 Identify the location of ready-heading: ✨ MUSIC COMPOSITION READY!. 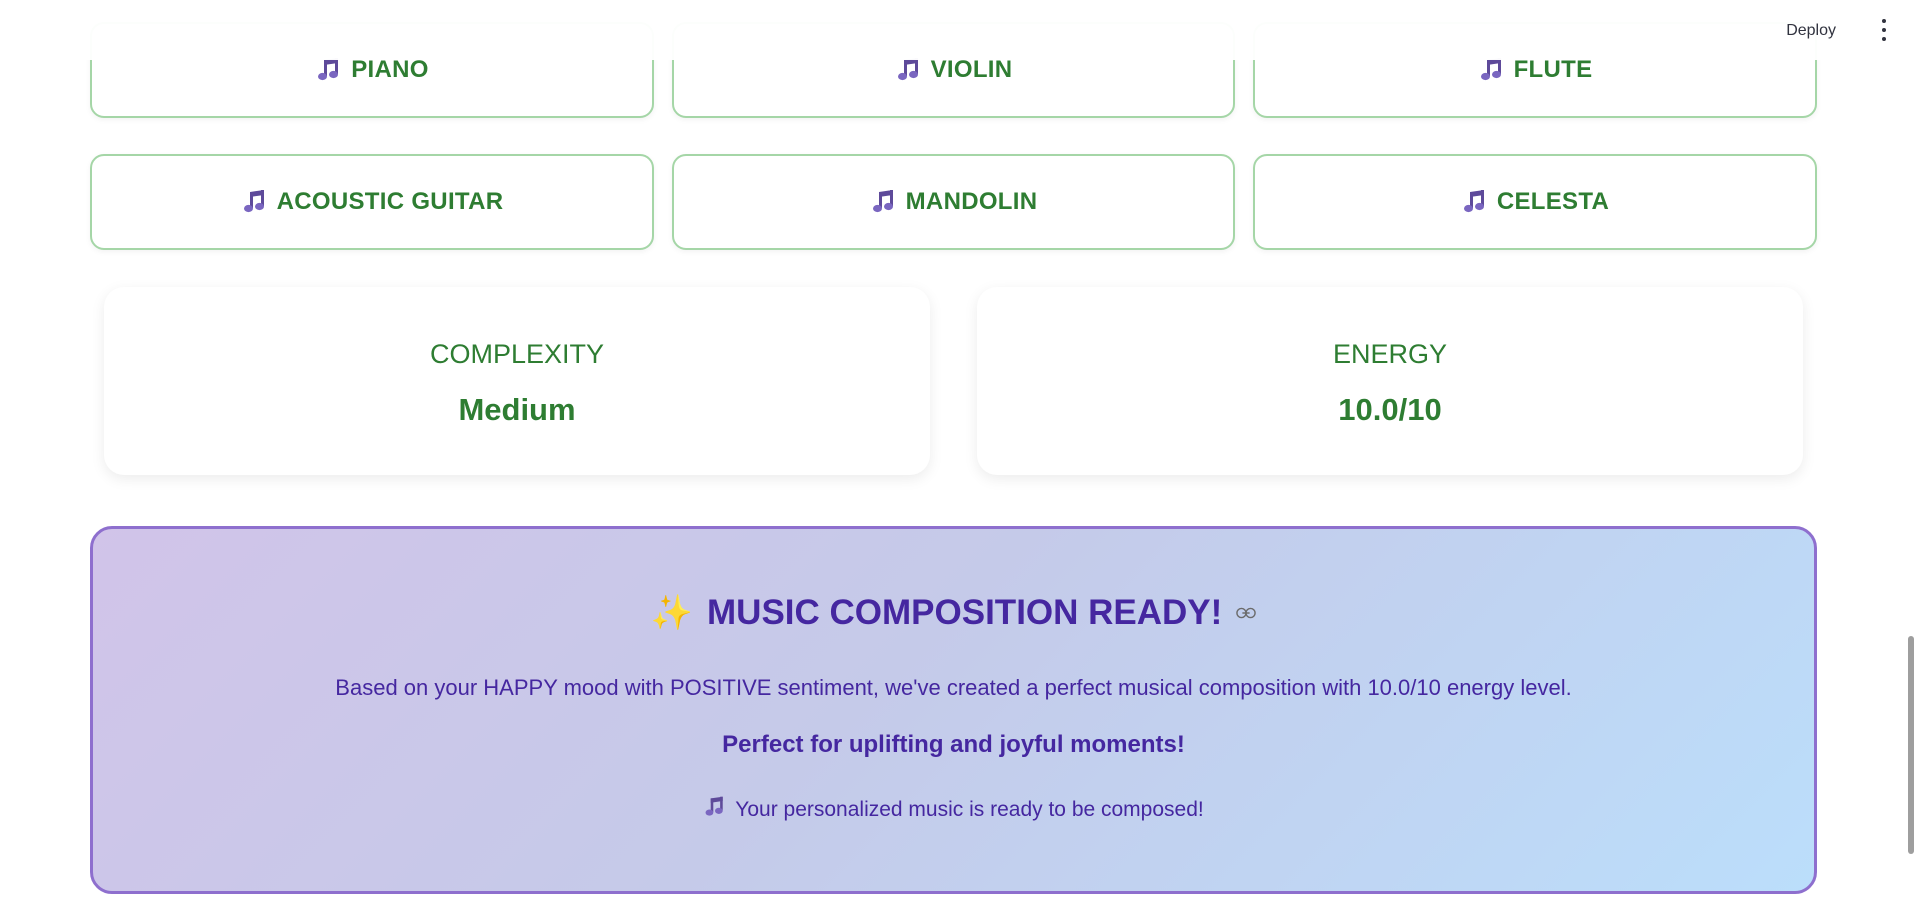
(953, 613).